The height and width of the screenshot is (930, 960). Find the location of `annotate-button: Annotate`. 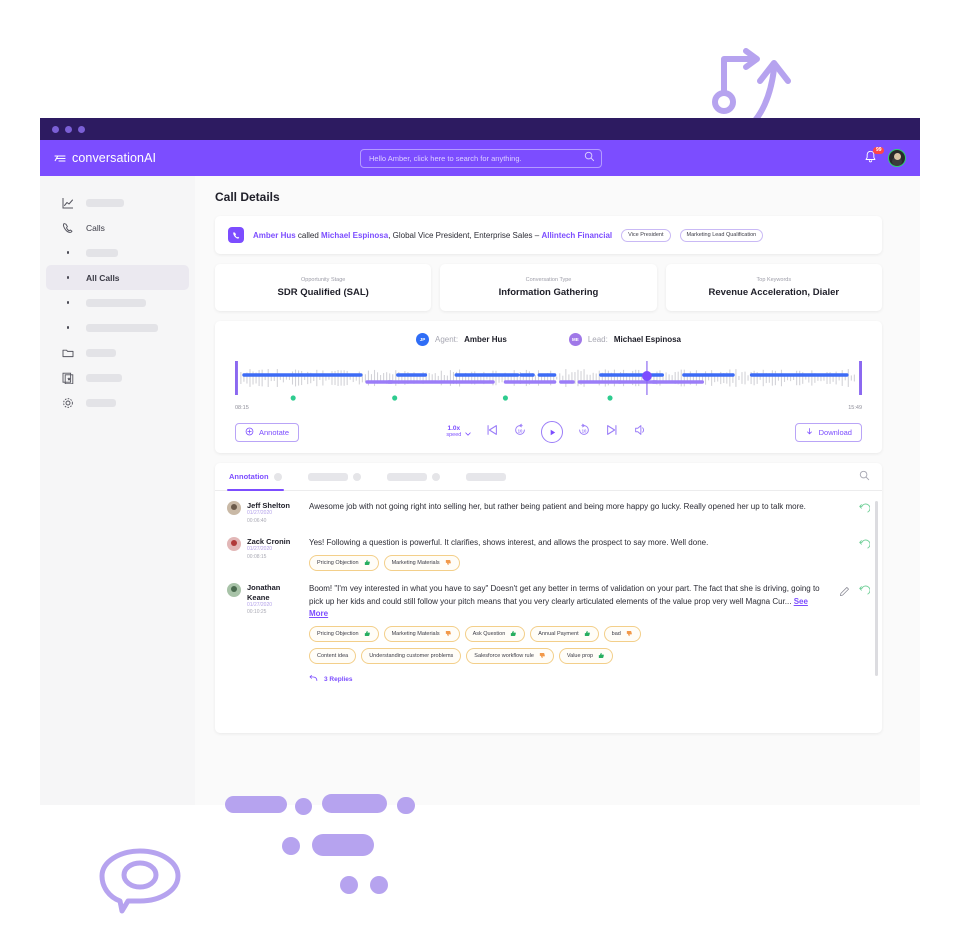

annotate-button: Annotate is located at coordinates (267, 432).